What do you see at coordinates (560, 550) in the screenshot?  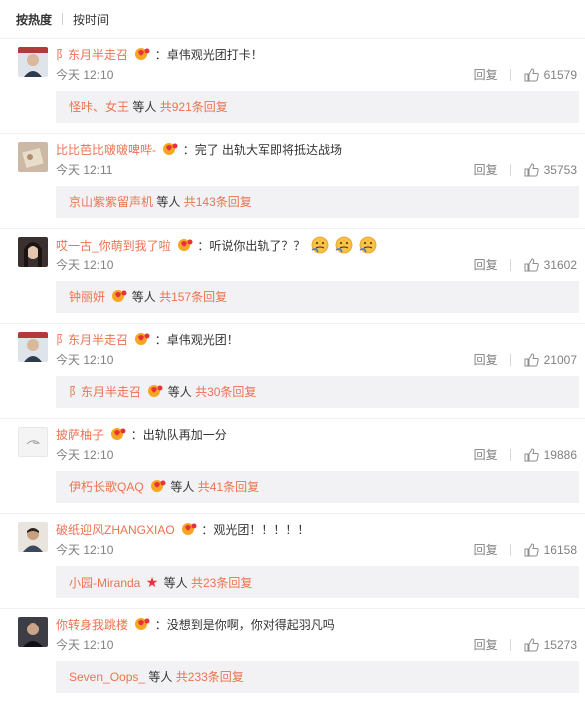 I see `like-count: 16158` at bounding box center [560, 550].